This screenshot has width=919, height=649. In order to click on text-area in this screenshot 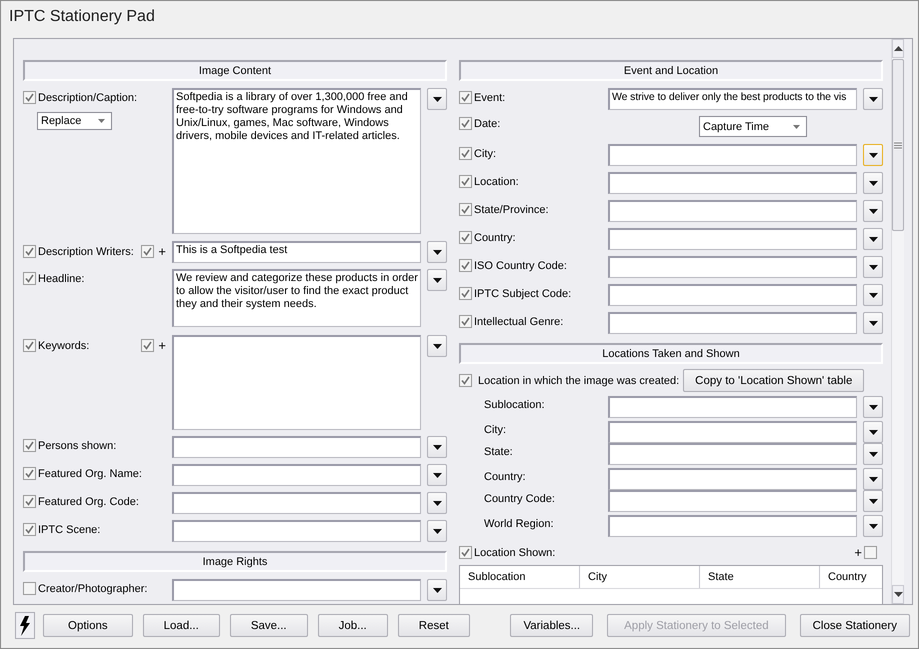, I will do `click(296, 382)`.